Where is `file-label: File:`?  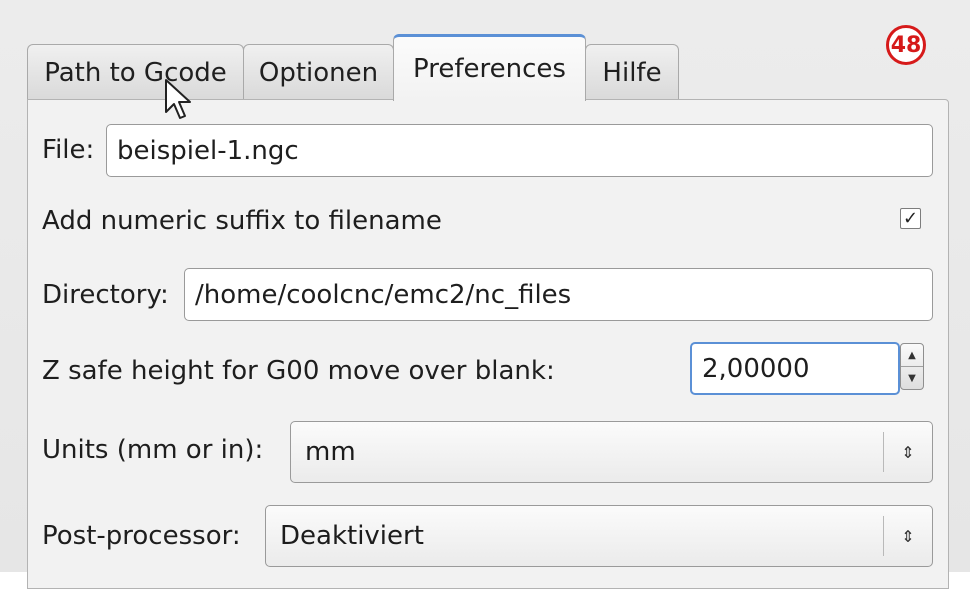
file-label: File: is located at coordinates (68, 150).